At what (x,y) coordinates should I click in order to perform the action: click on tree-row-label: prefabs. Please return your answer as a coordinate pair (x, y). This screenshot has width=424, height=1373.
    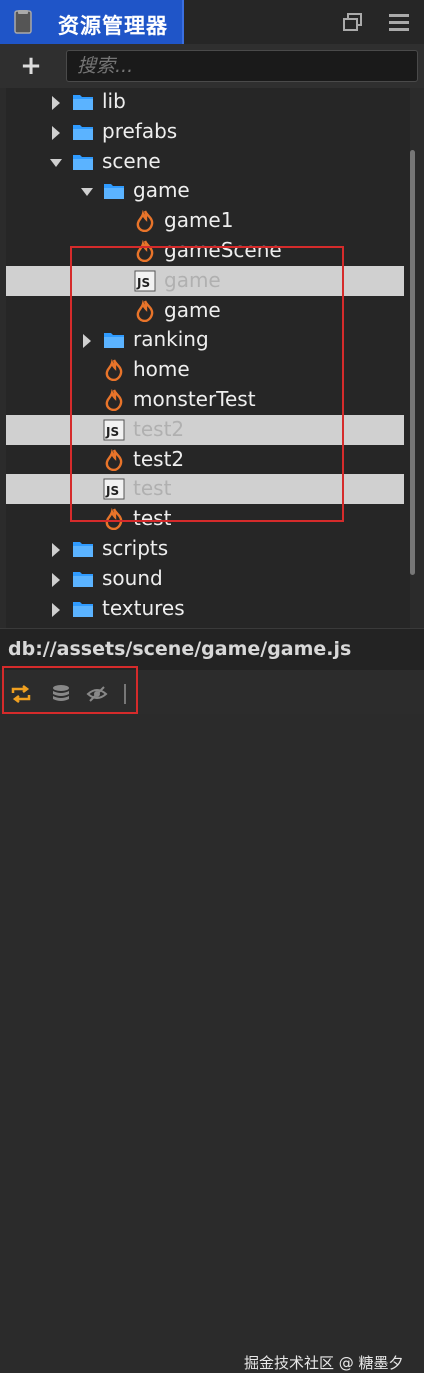
    Looking at the image, I should click on (140, 130).